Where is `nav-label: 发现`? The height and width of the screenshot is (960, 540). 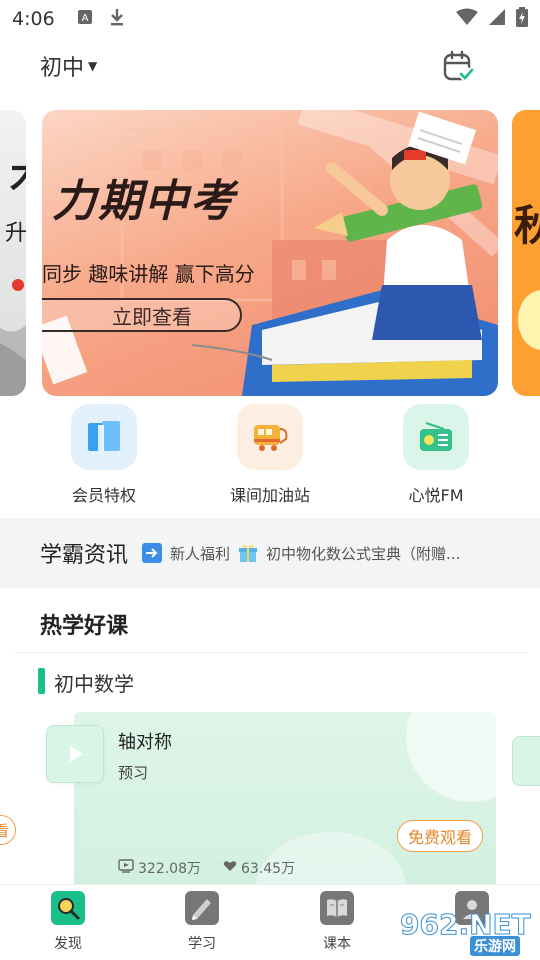 nav-label: 发现 is located at coordinates (68, 944).